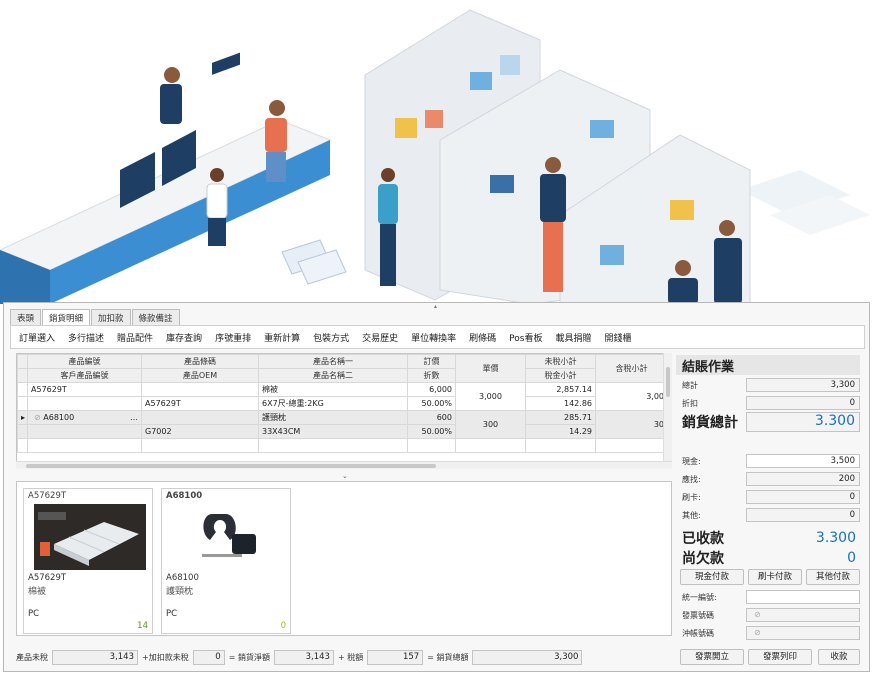 The image size is (873, 674). Describe the element at coordinates (775, 577) in the screenshot. I see `card-pay-button: 刷卡付款` at that location.